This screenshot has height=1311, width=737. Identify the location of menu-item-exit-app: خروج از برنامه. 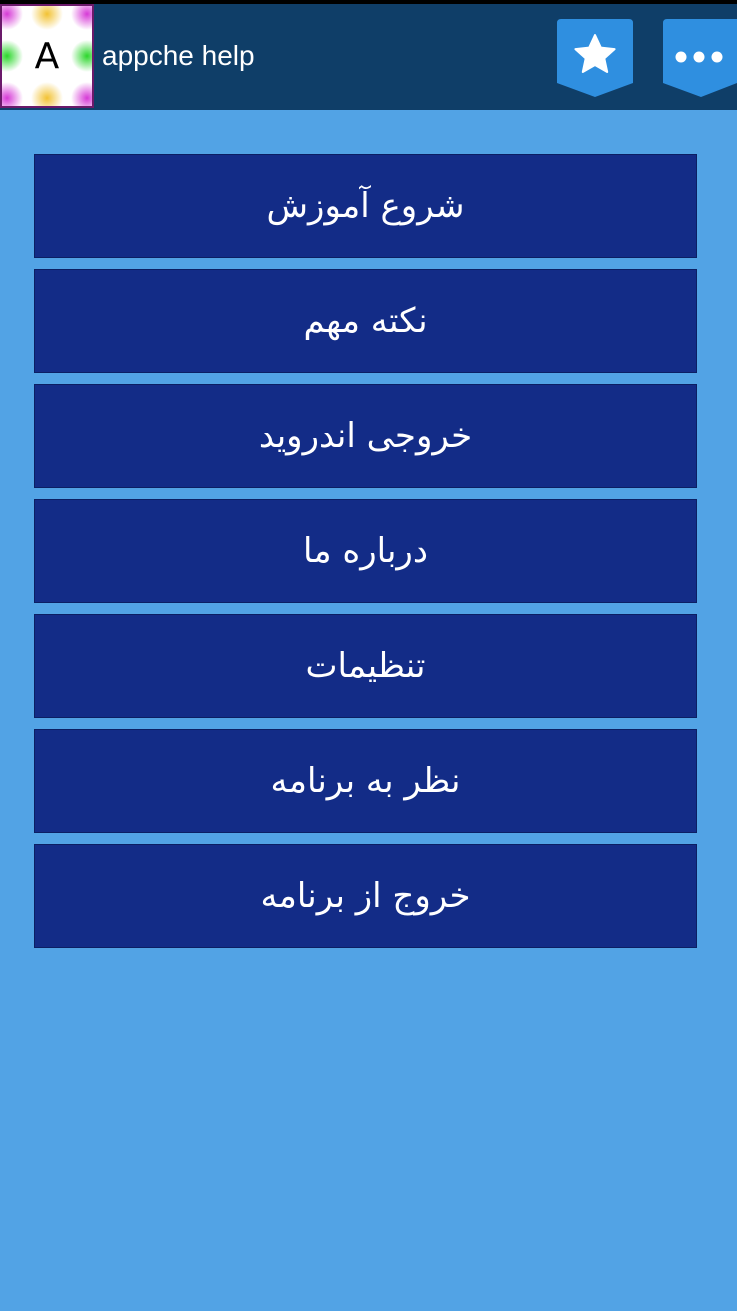
(365, 896).